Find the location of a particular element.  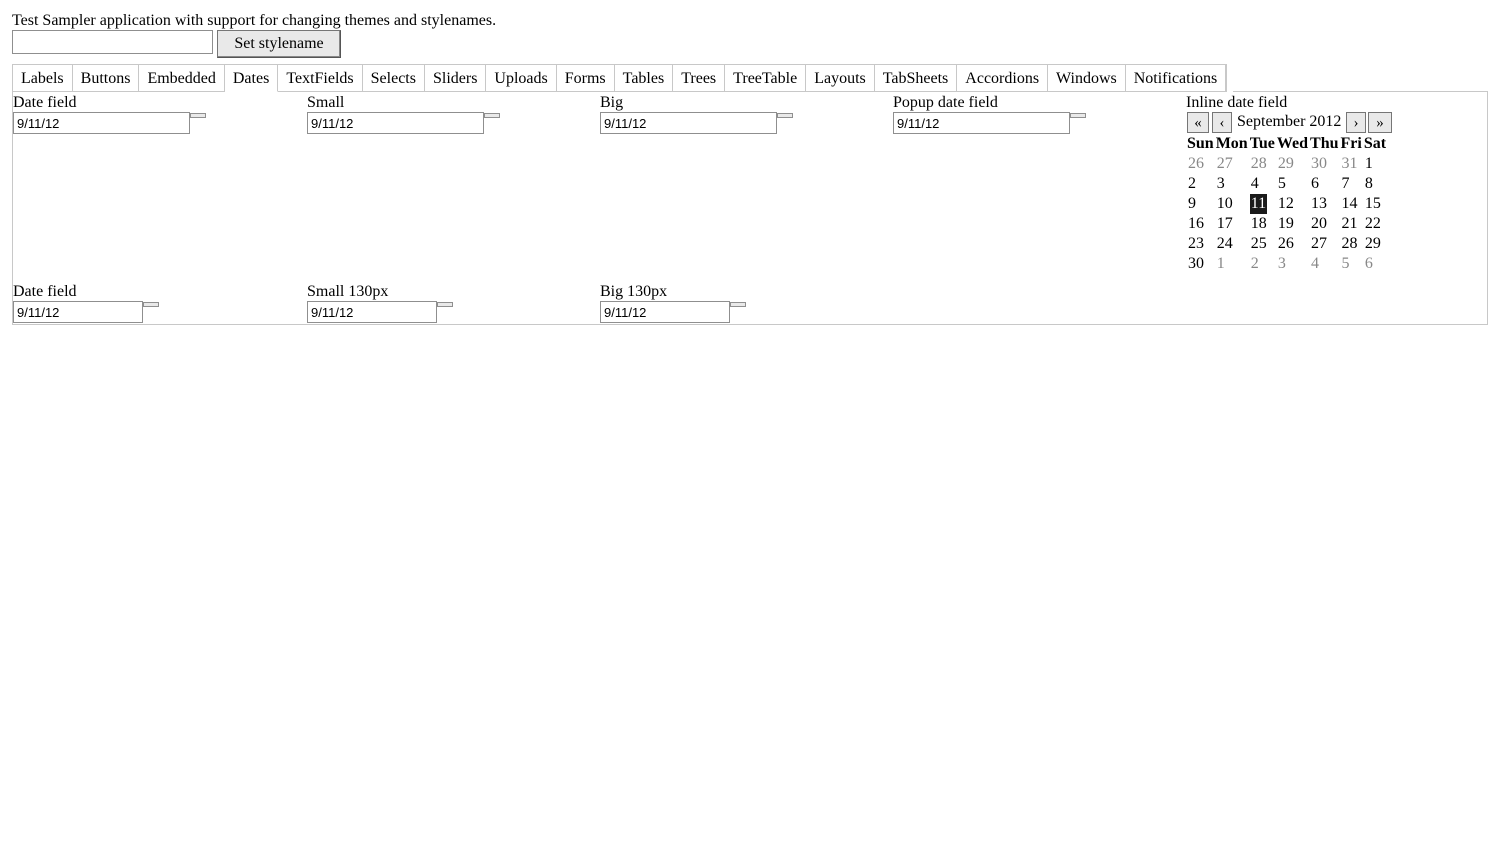

date-field-input is located at coordinates (101, 123).